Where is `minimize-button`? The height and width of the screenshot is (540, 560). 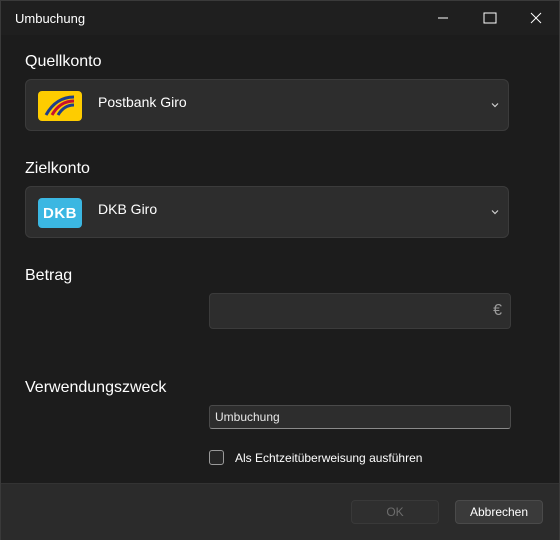
minimize-button is located at coordinates (443, 18).